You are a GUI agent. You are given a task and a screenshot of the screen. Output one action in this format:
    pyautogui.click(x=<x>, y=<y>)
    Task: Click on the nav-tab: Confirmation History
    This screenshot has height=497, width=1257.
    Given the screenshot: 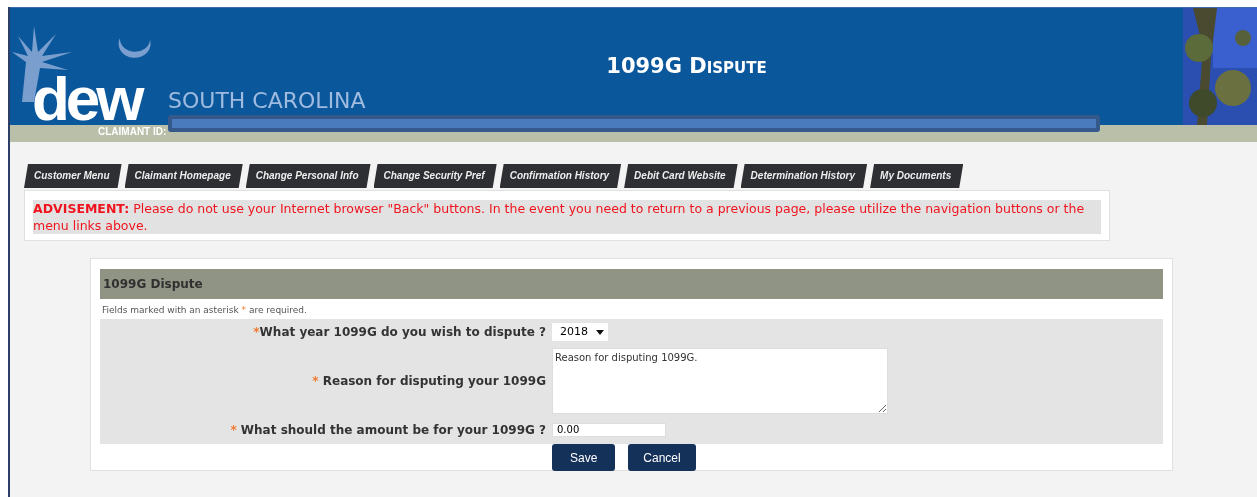 What is the action you would take?
    pyautogui.click(x=560, y=176)
    